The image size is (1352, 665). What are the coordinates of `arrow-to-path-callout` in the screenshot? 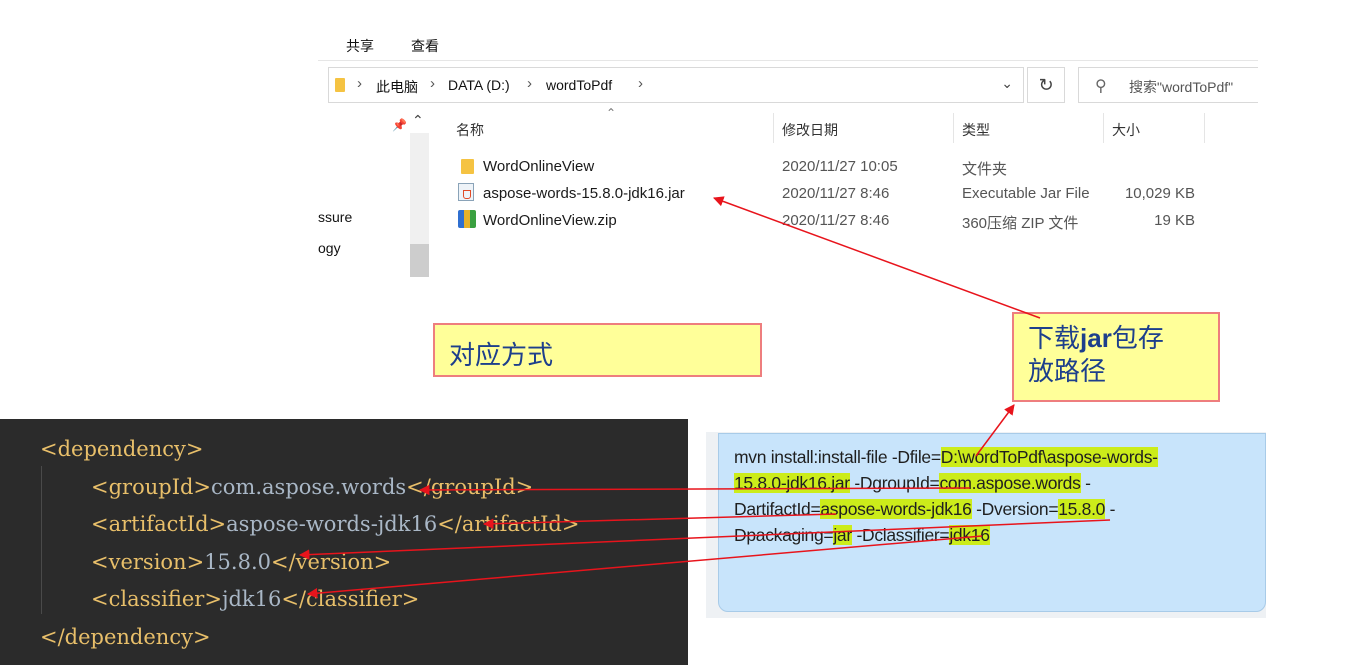 It's located at (995, 430).